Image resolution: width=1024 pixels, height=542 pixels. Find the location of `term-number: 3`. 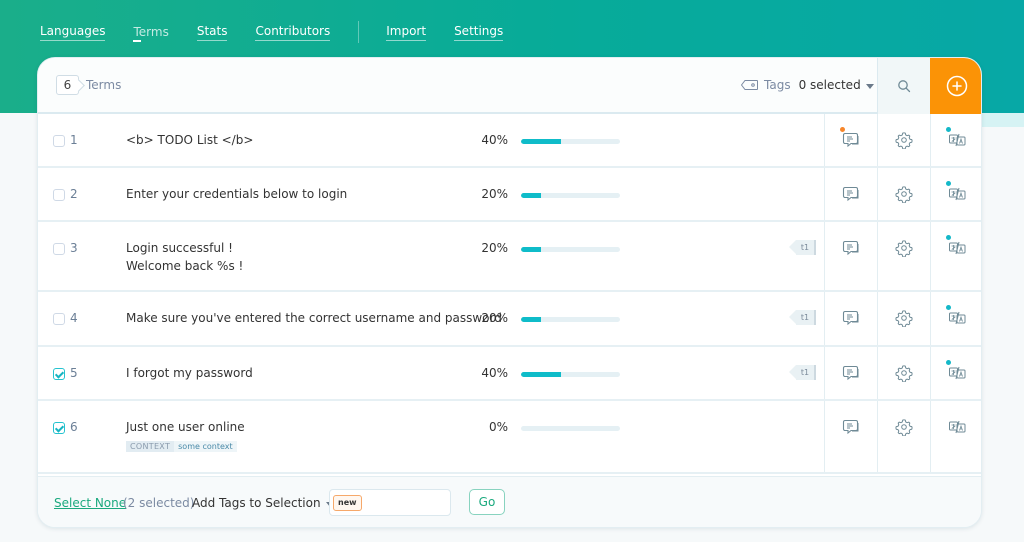

term-number: 3 is located at coordinates (74, 248).